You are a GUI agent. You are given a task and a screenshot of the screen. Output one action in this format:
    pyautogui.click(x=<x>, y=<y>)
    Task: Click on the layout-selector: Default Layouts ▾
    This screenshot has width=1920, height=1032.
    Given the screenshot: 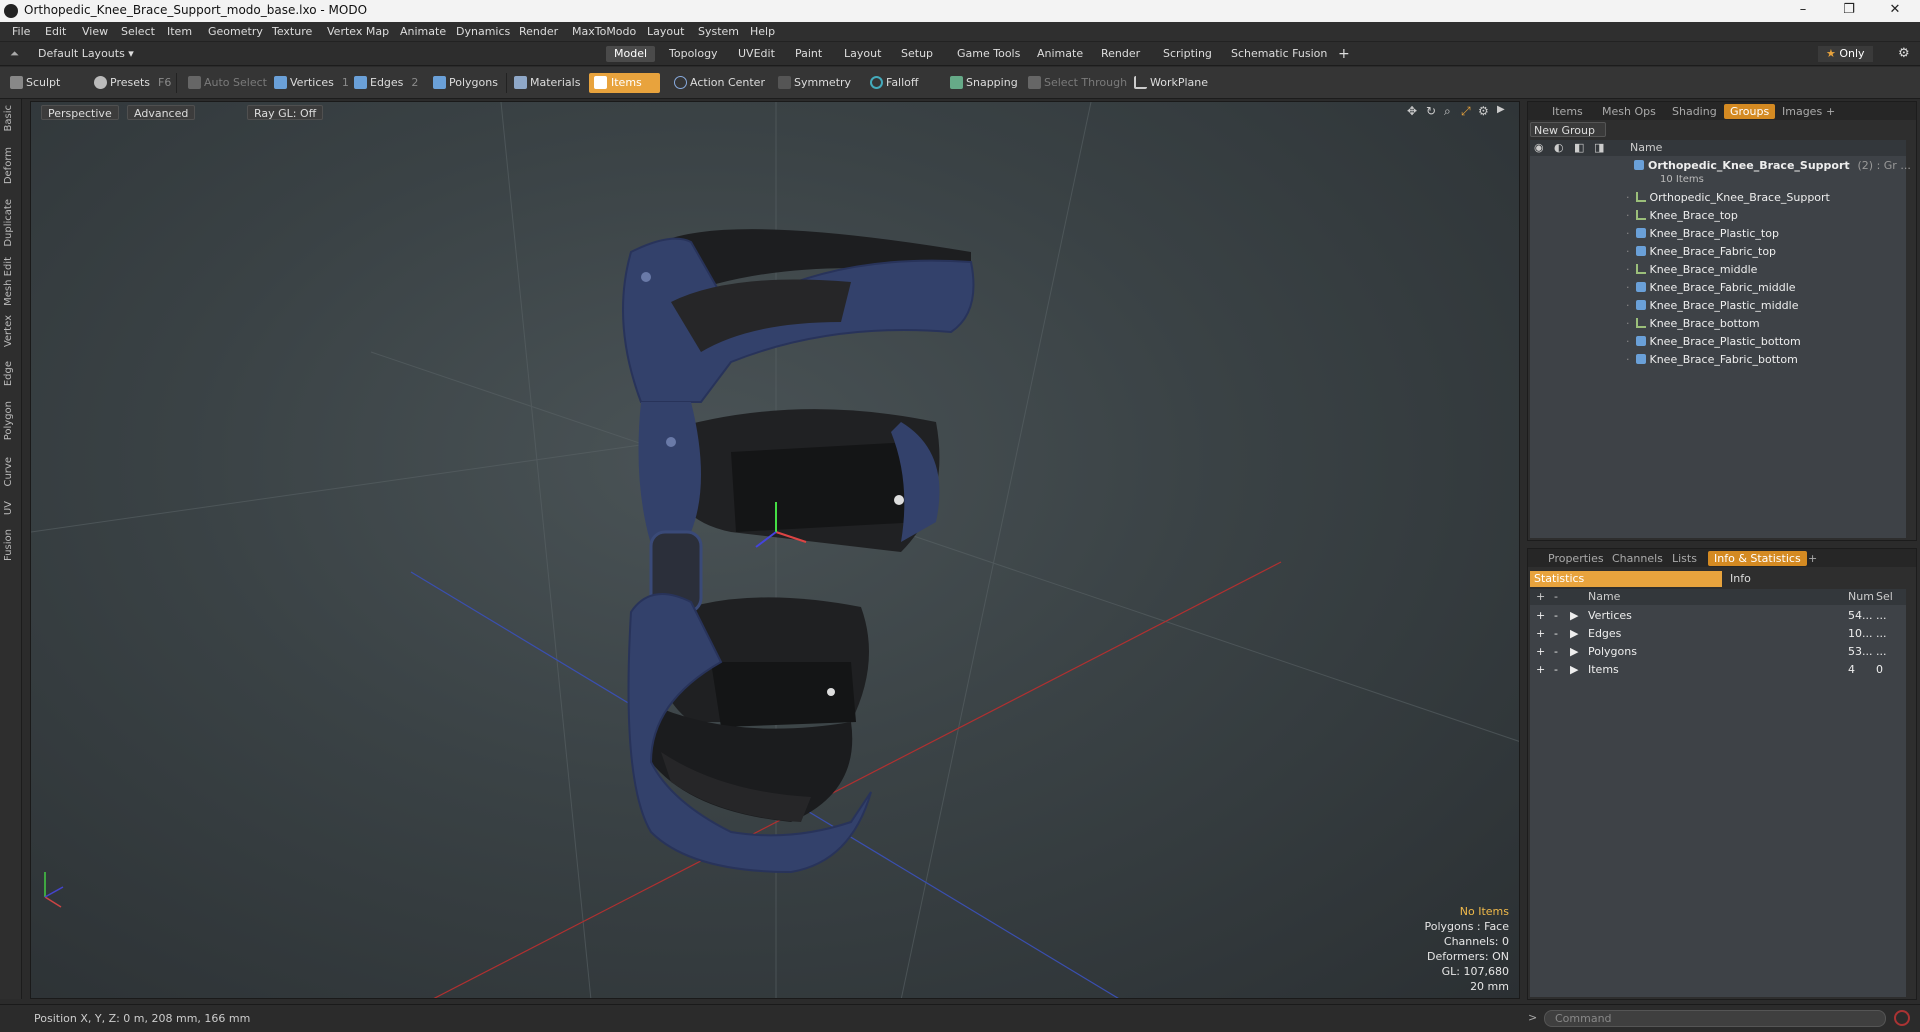 What is the action you would take?
    pyautogui.click(x=86, y=54)
    